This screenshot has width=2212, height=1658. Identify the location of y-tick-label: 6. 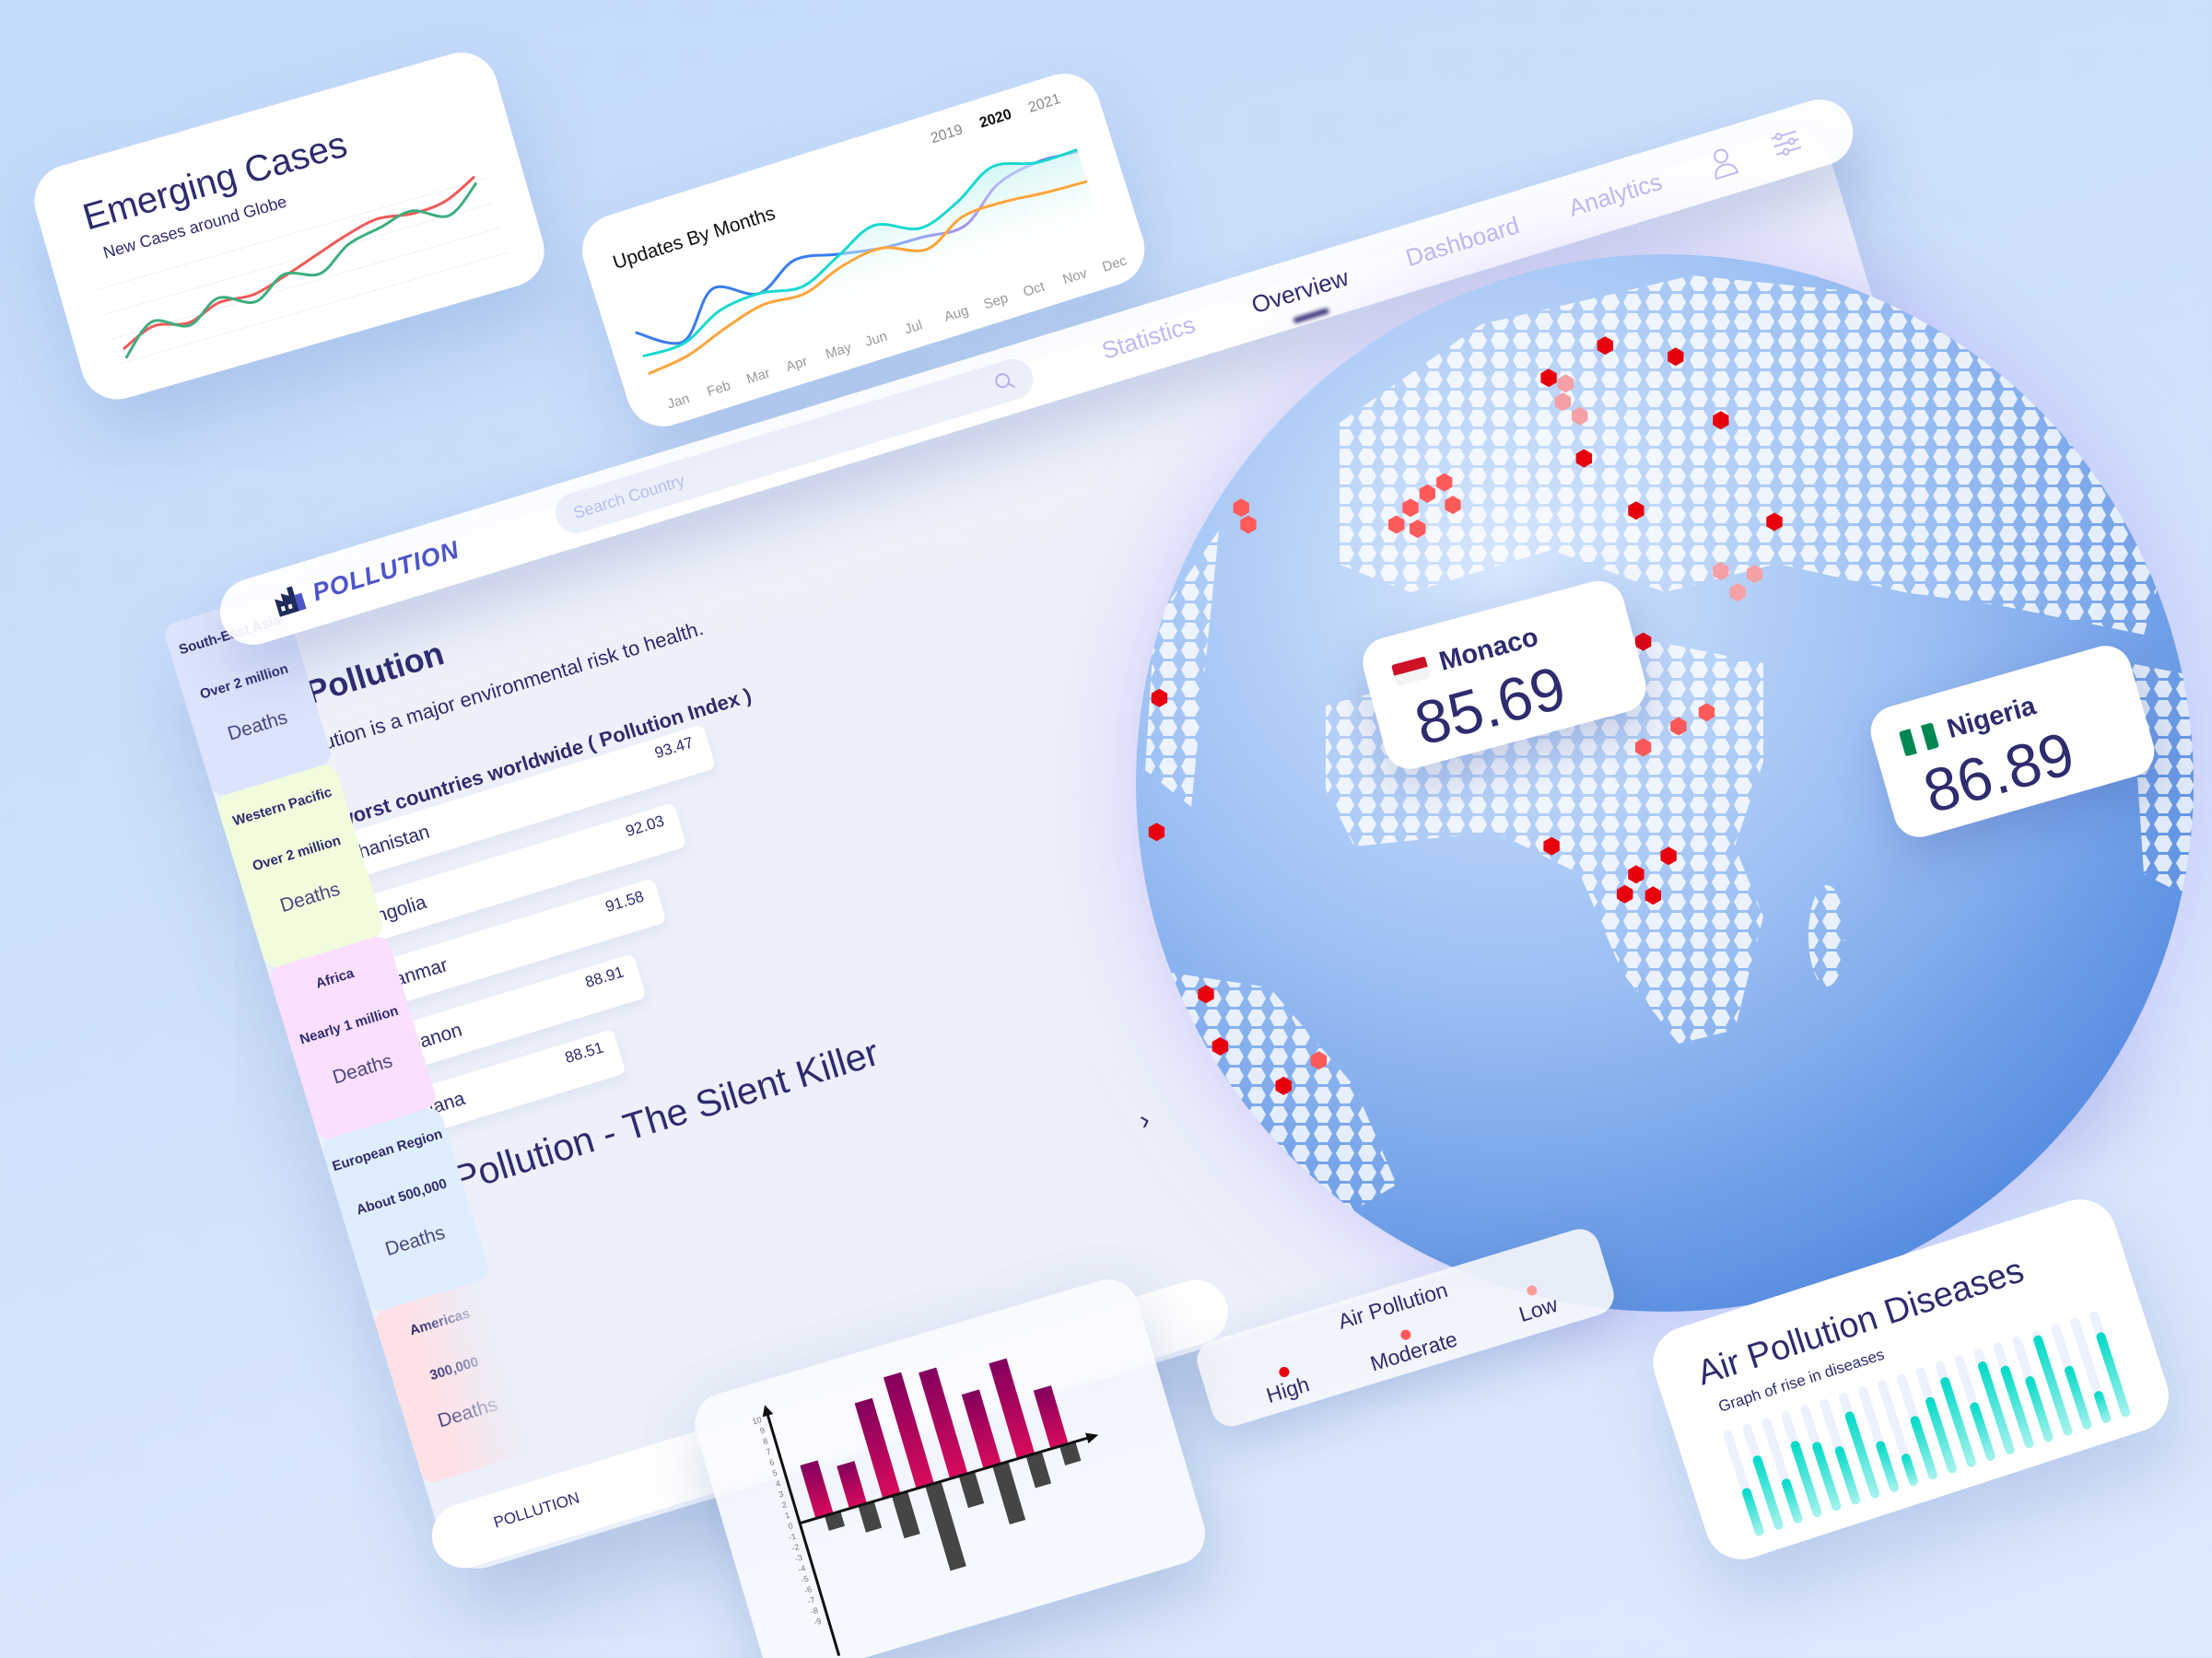
(772, 1462).